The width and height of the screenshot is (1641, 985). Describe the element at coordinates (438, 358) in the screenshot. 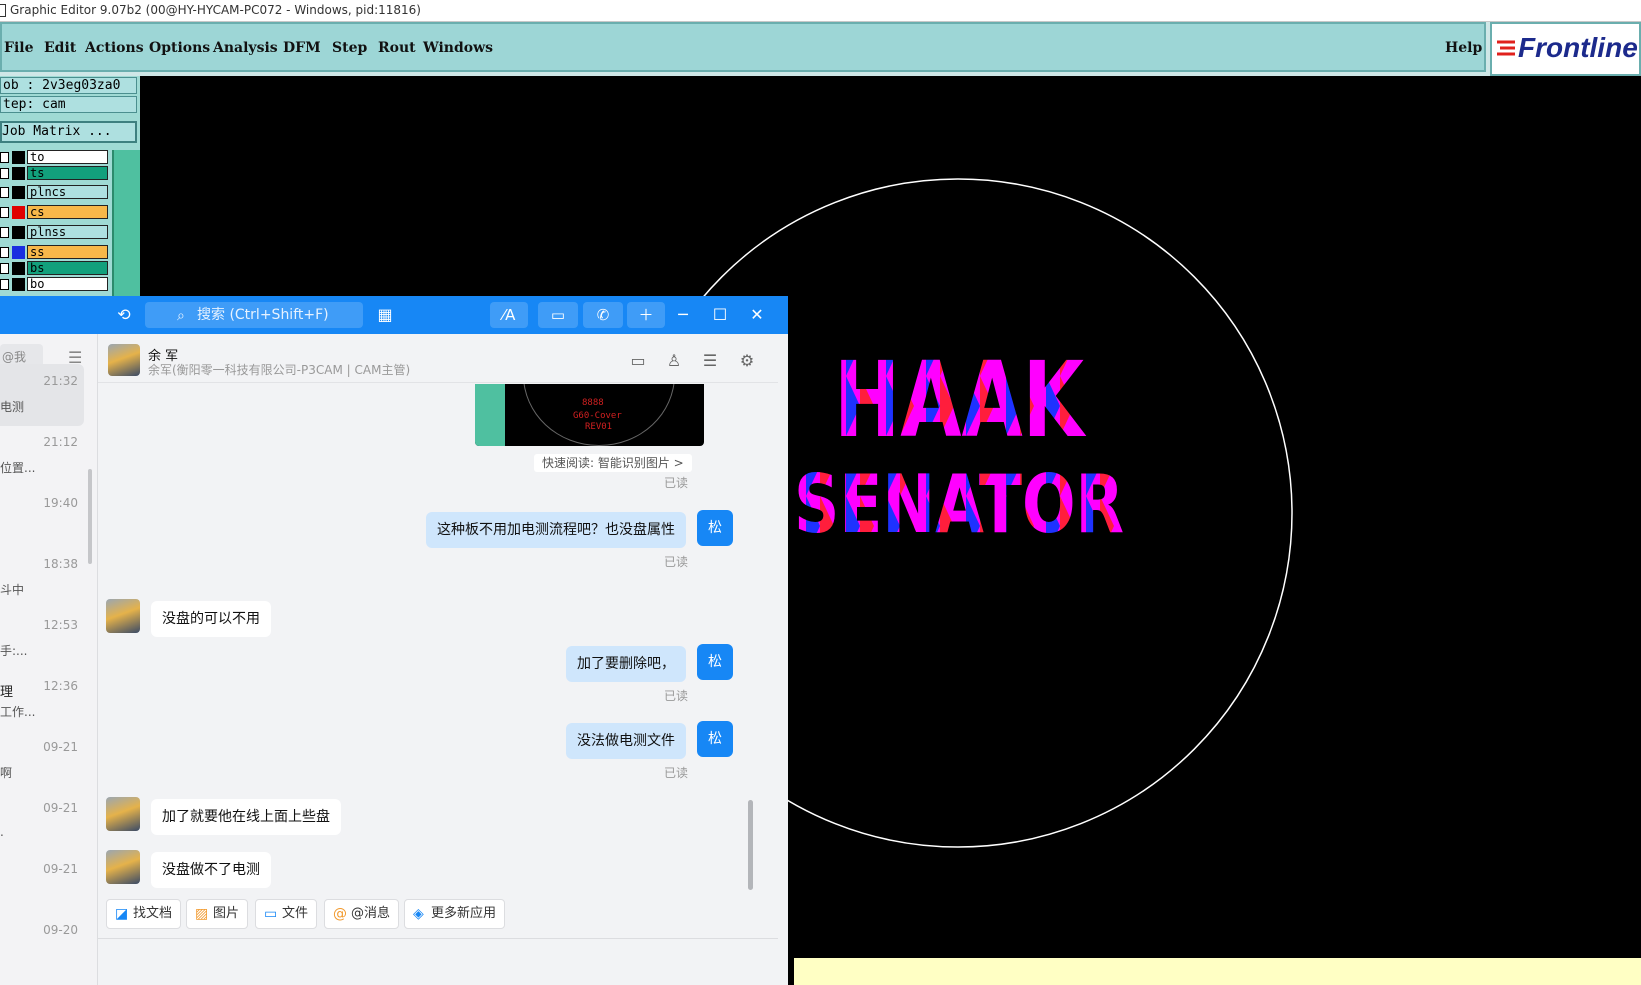

I see `chat-header: 余 军 余军(衡阳零一科技有限公司-P3CAM | CAM主管) ▭ ♙ ☰ ⚙` at that location.